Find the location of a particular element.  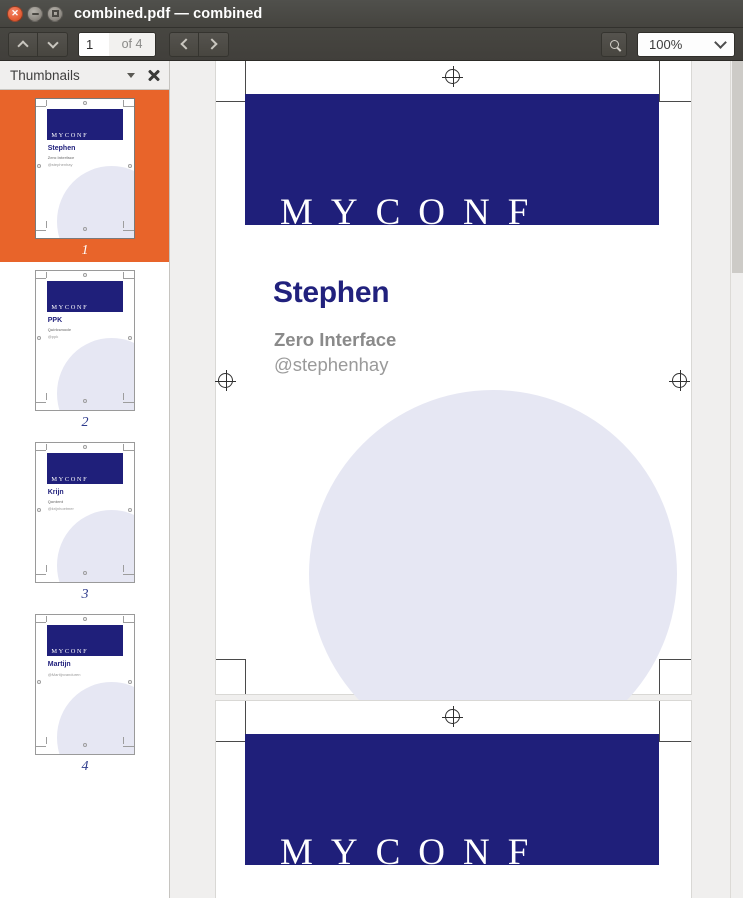

sidebar-header: Thumbnails is located at coordinates (84, 75).